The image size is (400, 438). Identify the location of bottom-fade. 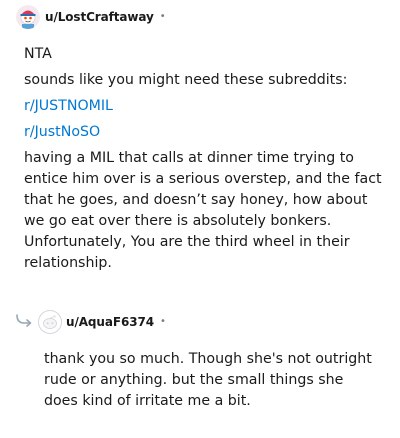
(200, 423).